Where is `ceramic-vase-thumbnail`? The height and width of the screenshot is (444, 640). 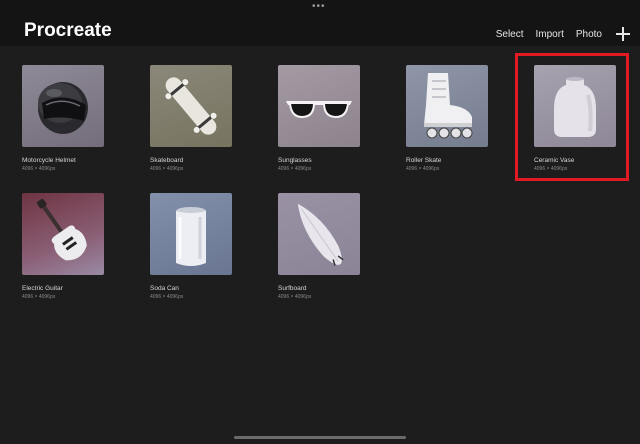 ceramic-vase-thumbnail is located at coordinates (575, 106).